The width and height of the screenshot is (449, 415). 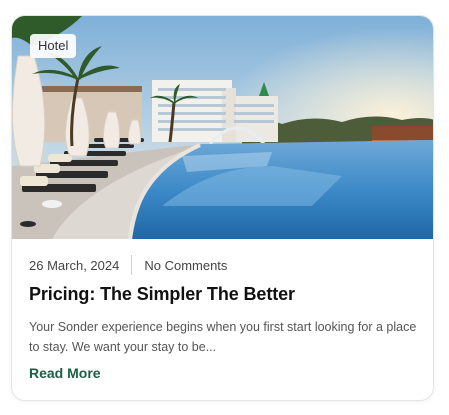 What do you see at coordinates (185, 265) in the screenshot?
I see `comments-link: No Comments` at bounding box center [185, 265].